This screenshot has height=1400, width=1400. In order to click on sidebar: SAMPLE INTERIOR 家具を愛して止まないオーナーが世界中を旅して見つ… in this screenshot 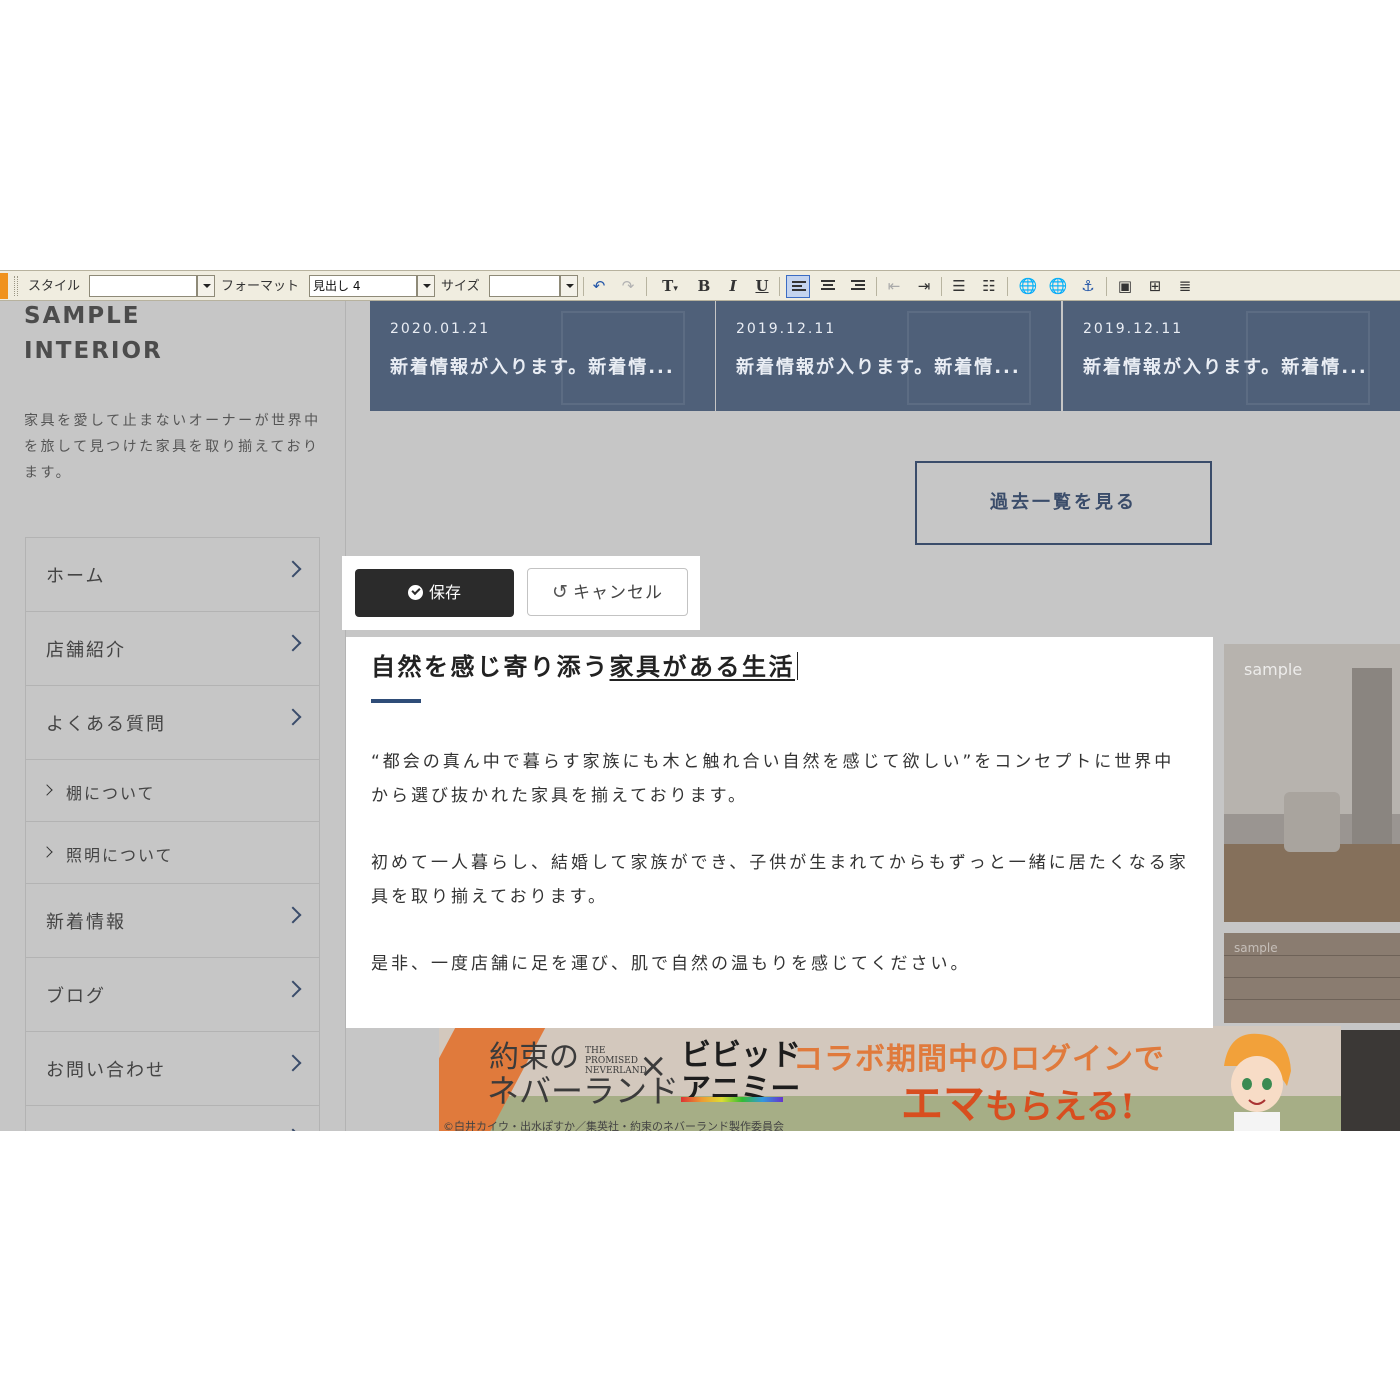, I will do `click(173, 716)`.